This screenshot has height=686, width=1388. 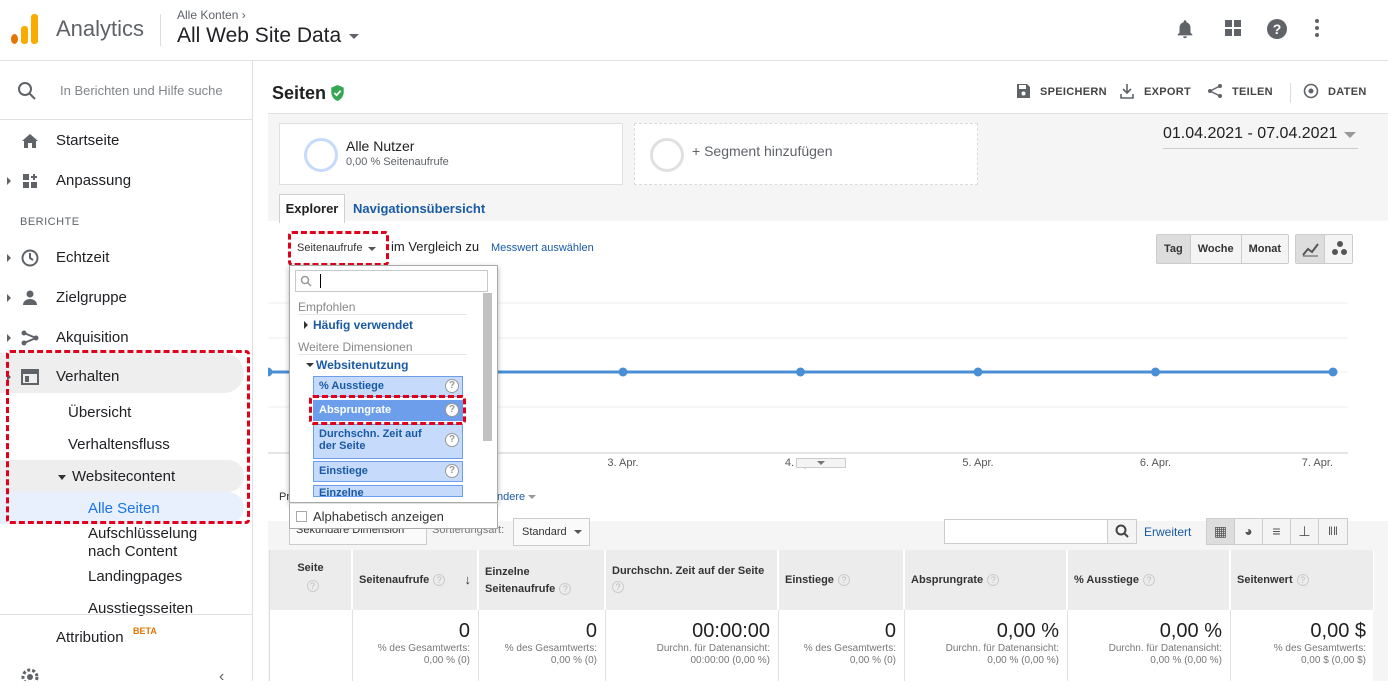 What do you see at coordinates (126, 141) in the screenshot?
I see `sidebar-item-home: Startseite` at bounding box center [126, 141].